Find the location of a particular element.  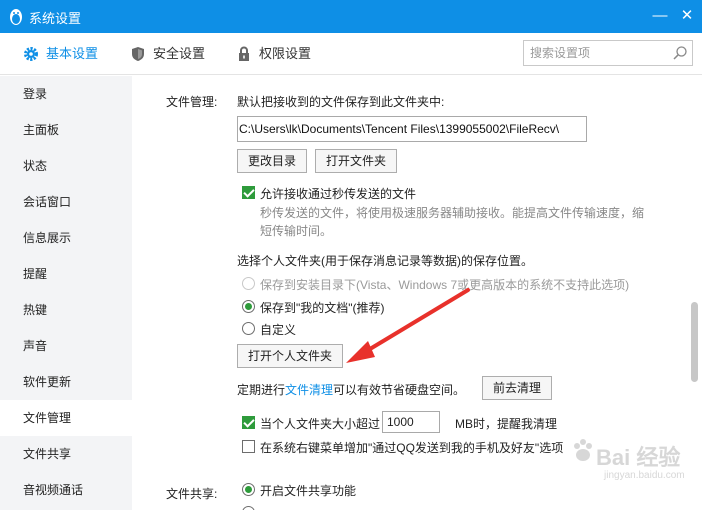

sidebar-item-info-display: 信息展示 is located at coordinates (66, 238).